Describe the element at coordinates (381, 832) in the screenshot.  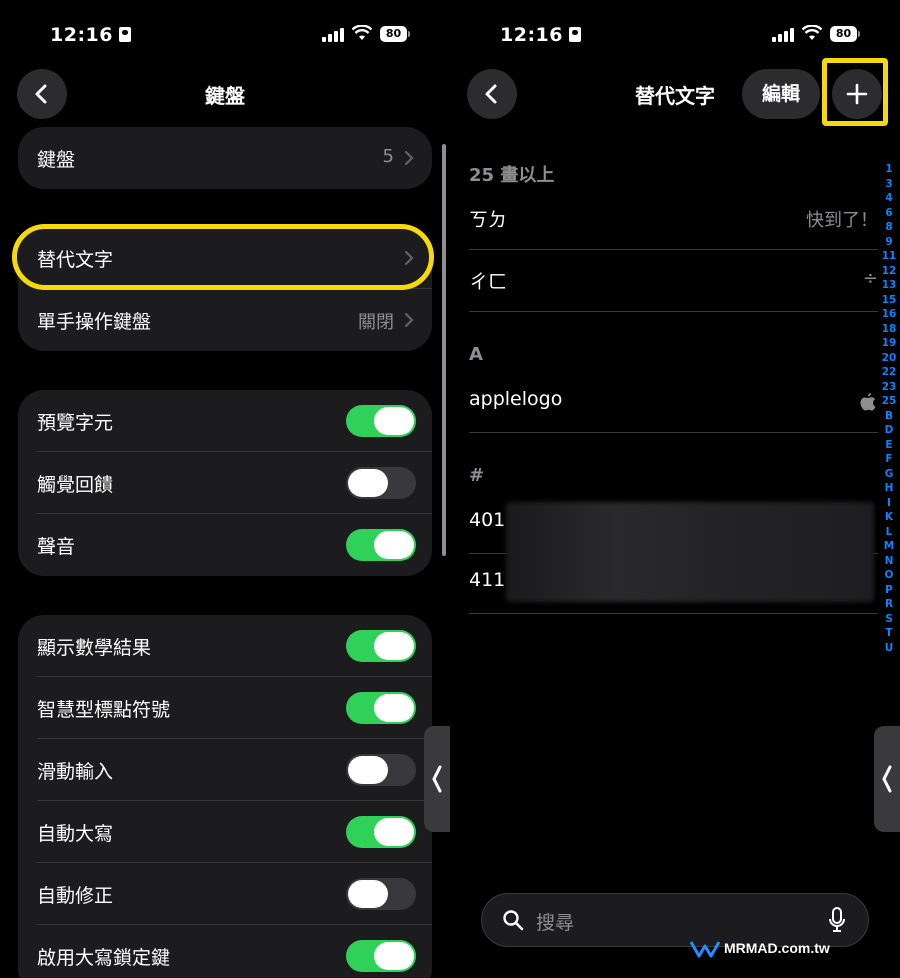
I see `toggle-auto-capitalization` at that location.